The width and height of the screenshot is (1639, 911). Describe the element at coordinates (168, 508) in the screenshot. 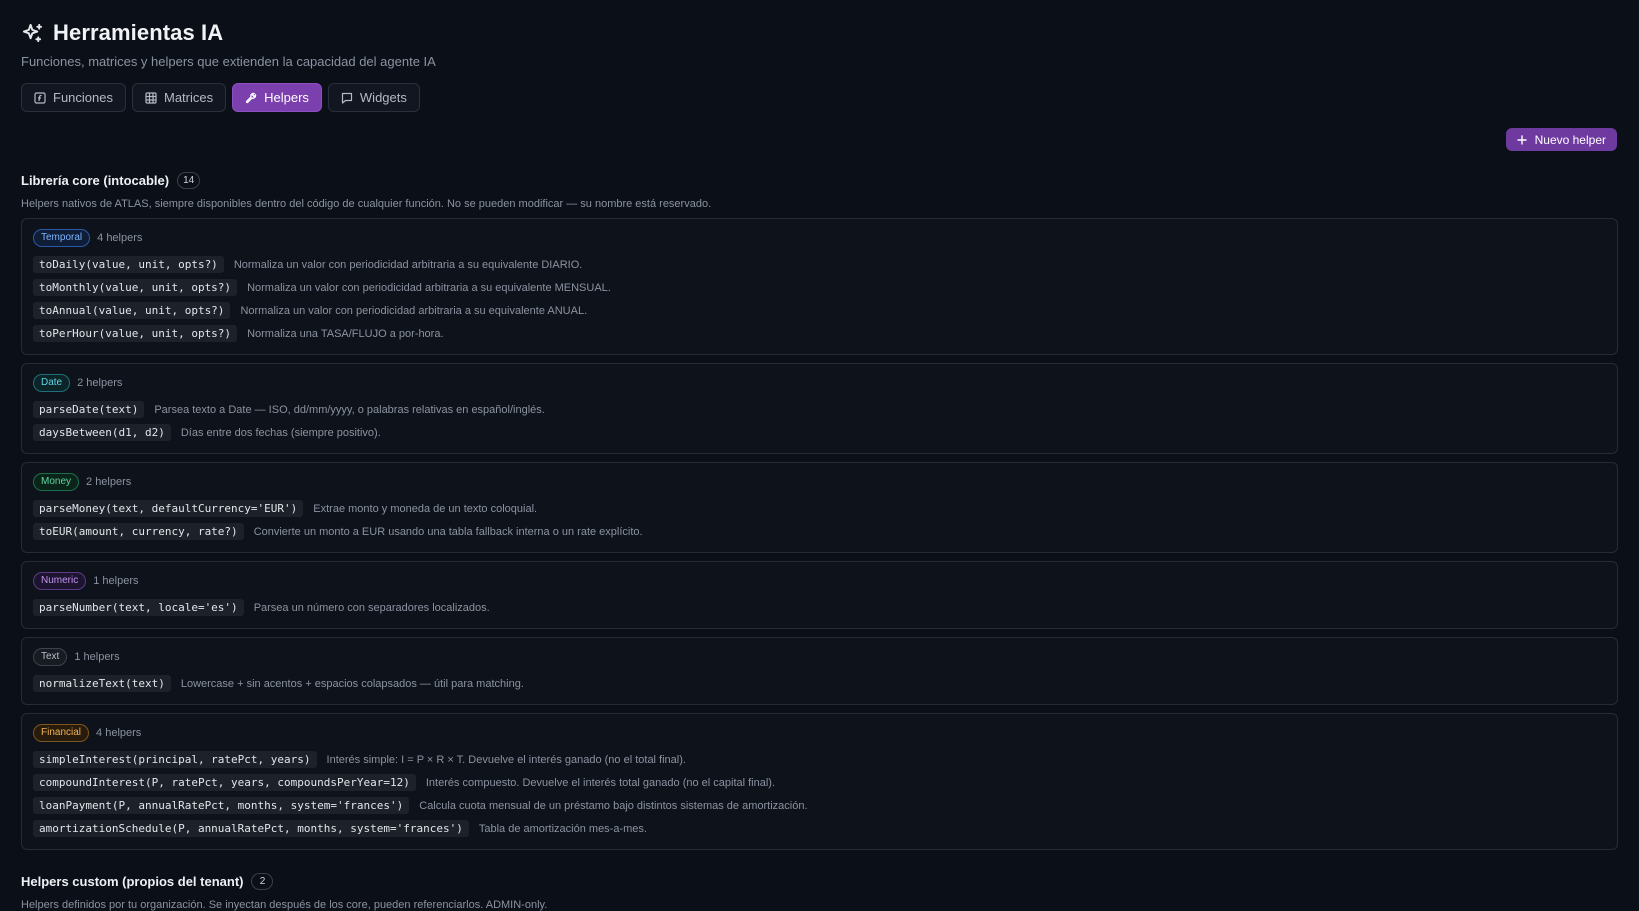

I see `helper-signature: parseMoney(text, defaultCurrency='EUR')` at that location.